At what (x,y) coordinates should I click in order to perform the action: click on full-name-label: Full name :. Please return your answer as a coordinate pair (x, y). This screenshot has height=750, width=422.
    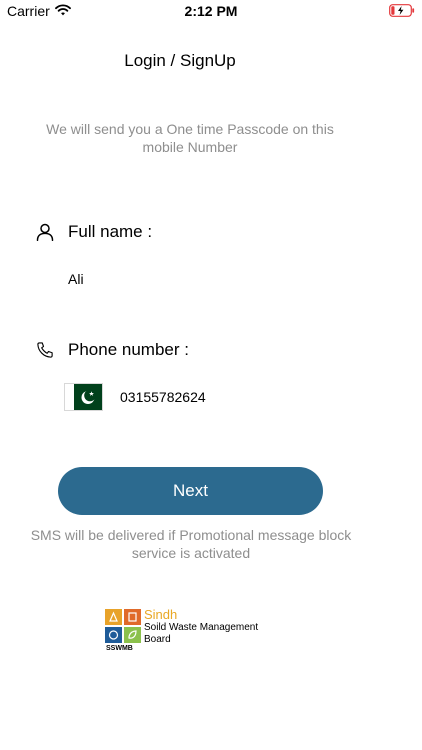
    Looking at the image, I should click on (110, 231).